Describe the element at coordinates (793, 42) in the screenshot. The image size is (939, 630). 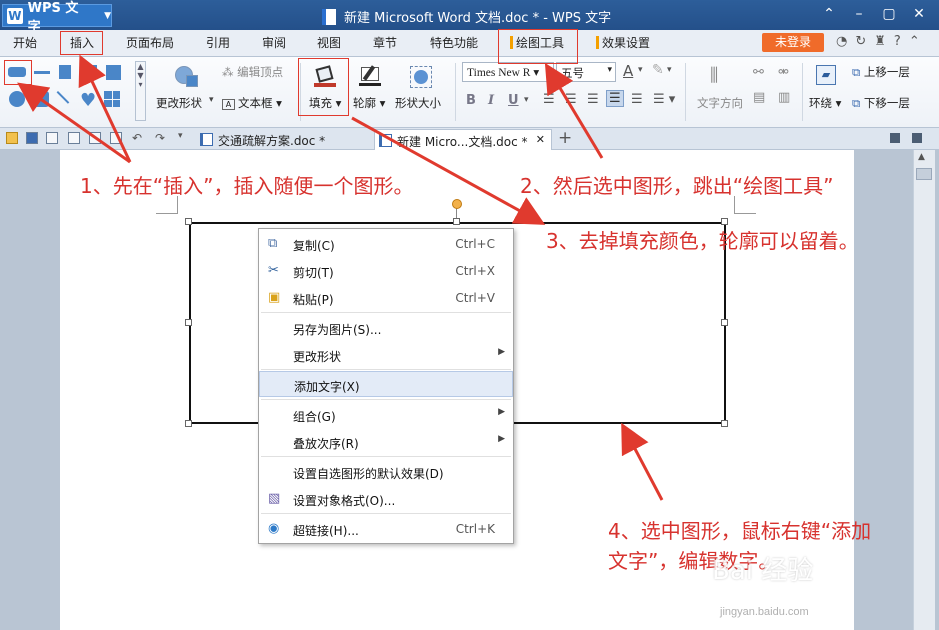
I see `login-button: 未登录` at that location.